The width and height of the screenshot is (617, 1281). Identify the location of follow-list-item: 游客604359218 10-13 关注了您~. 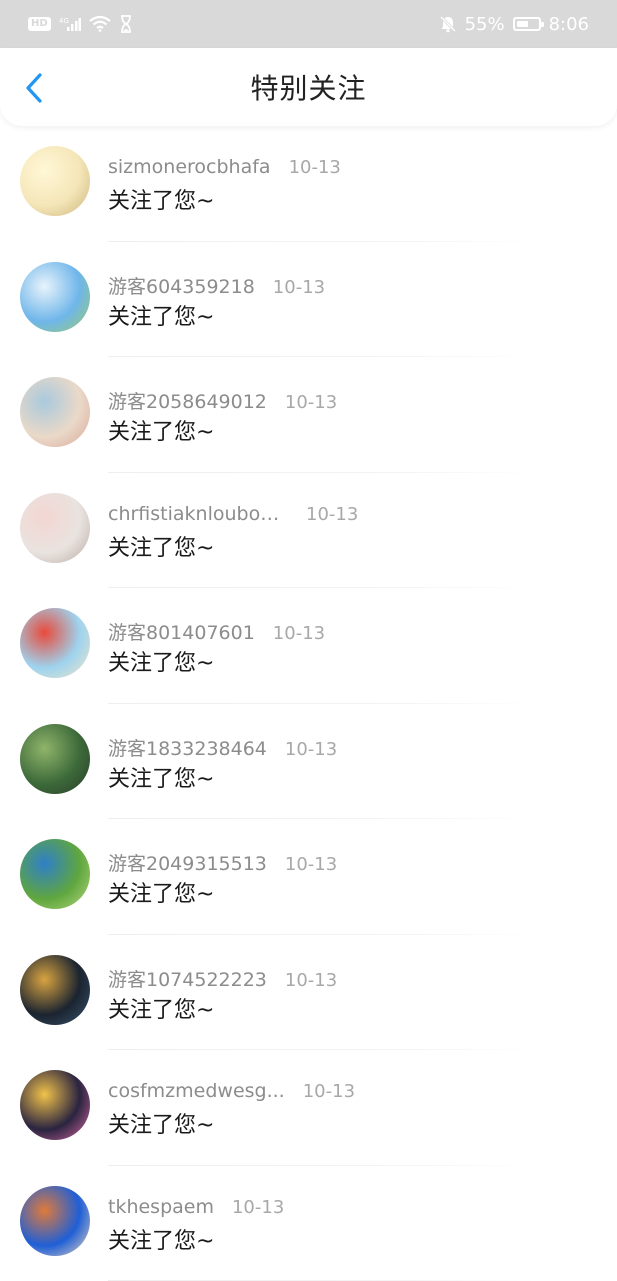
(308, 300).